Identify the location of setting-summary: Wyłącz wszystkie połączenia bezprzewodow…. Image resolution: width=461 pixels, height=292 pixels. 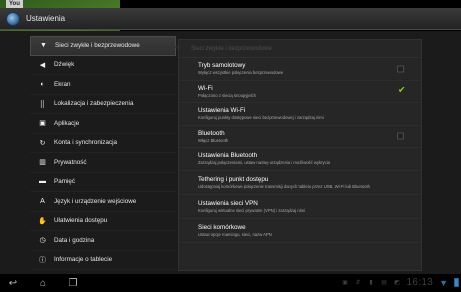
(241, 73).